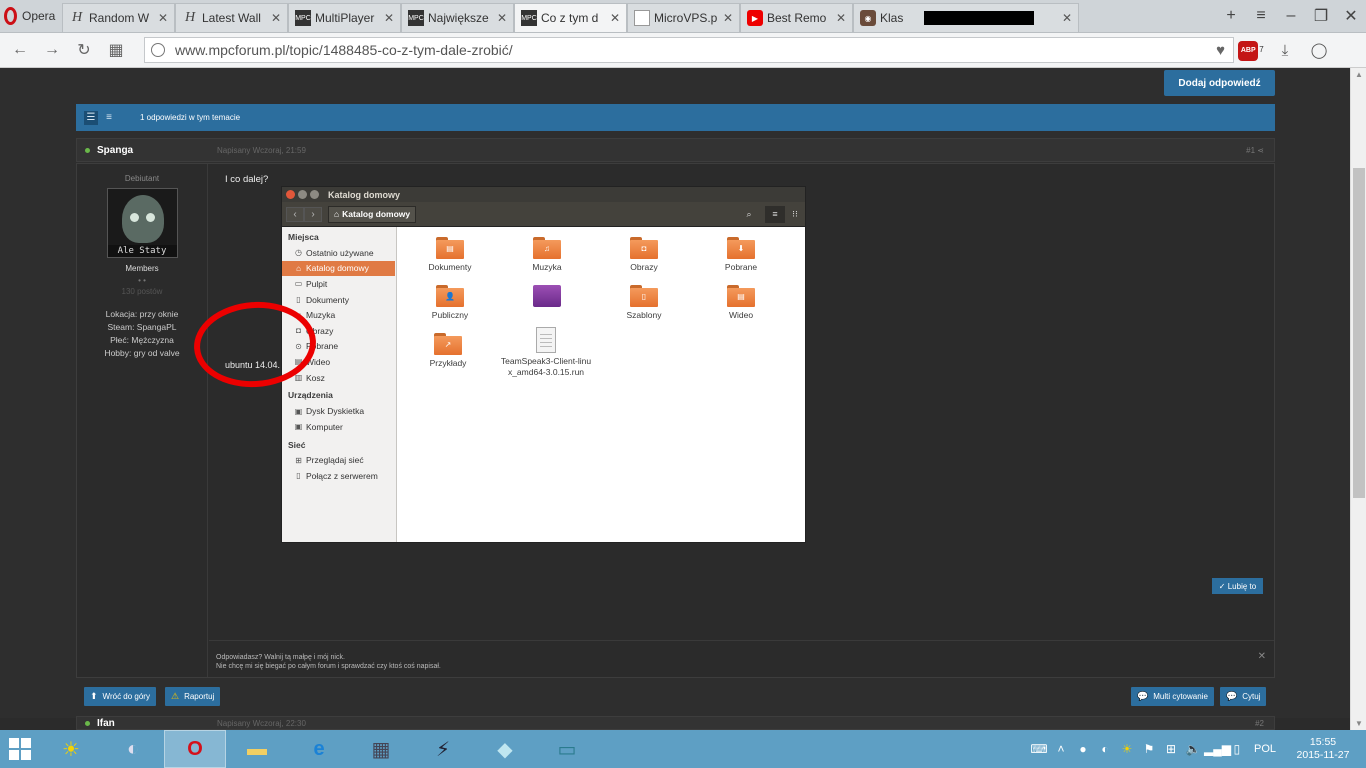 The image size is (1366, 768). Describe the element at coordinates (134, 217) in the screenshot. I see `avatar-eye` at that location.